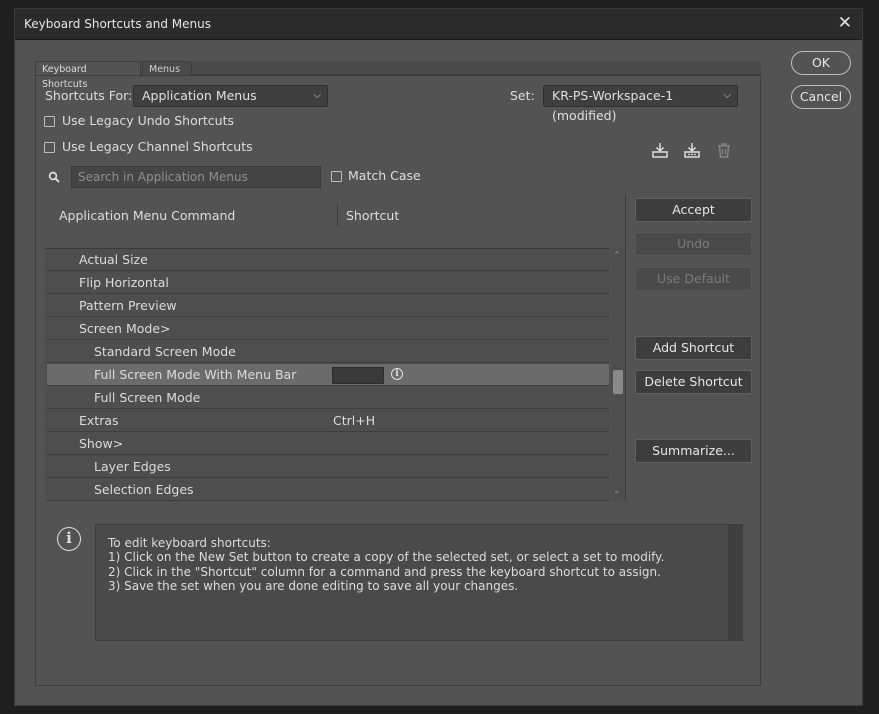 Image resolution: width=879 pixels, height=714 pixels. I want to click on command-name: Actual Size, so click(113, 259).